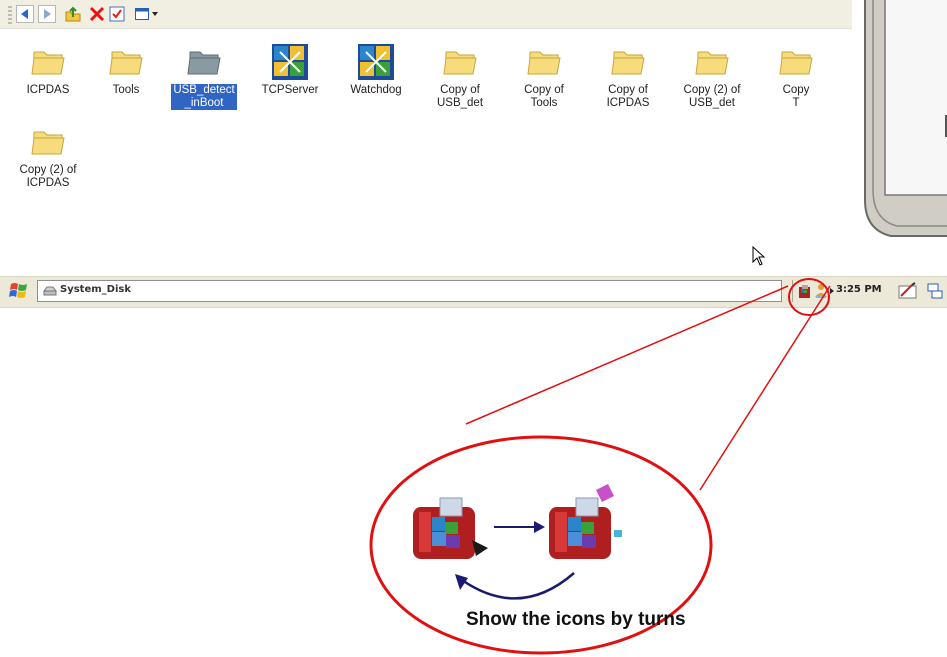  Describe the element at coordinates (460, 78) in the screenshot. I see `desktop-item: Copy of USB_det` at that location.